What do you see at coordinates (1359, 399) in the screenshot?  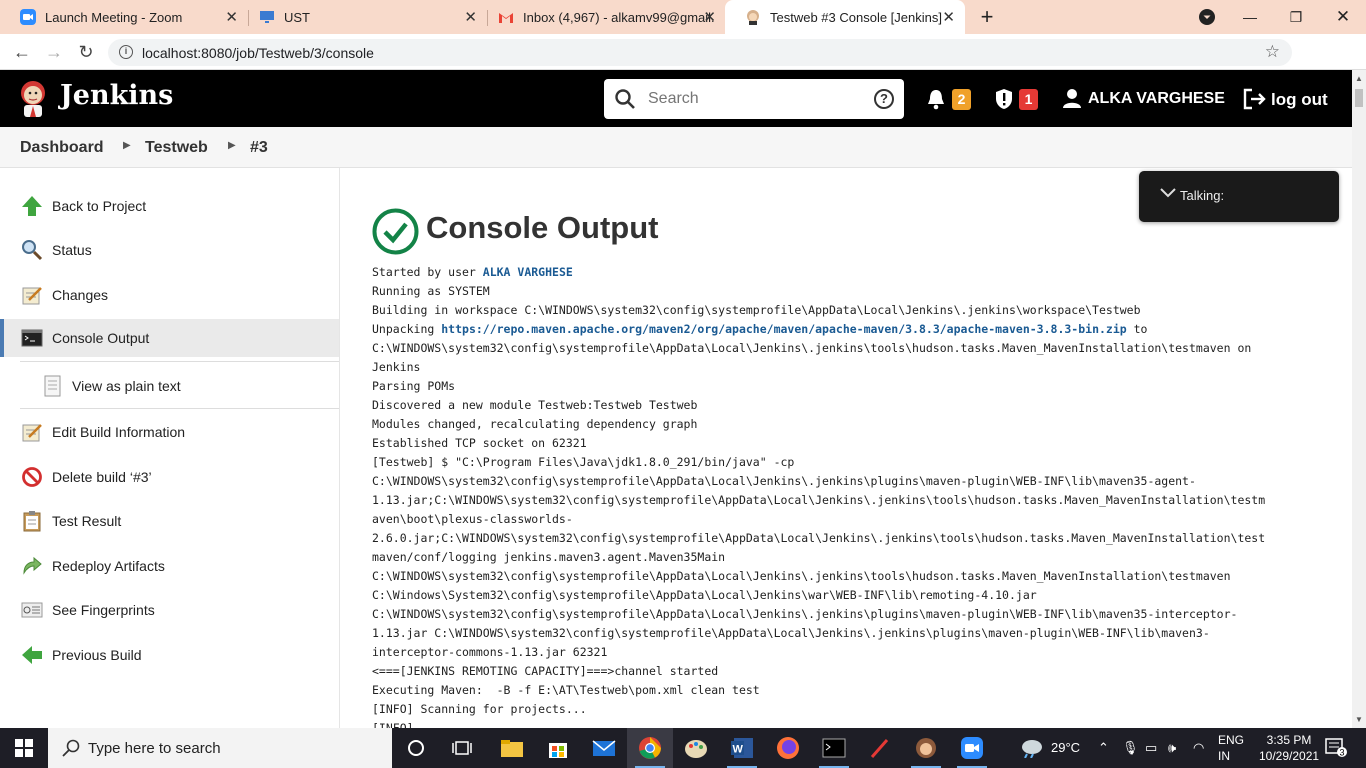 I see `page-scrollbar: ▲ ▼` at bounding box center [1359, 399].